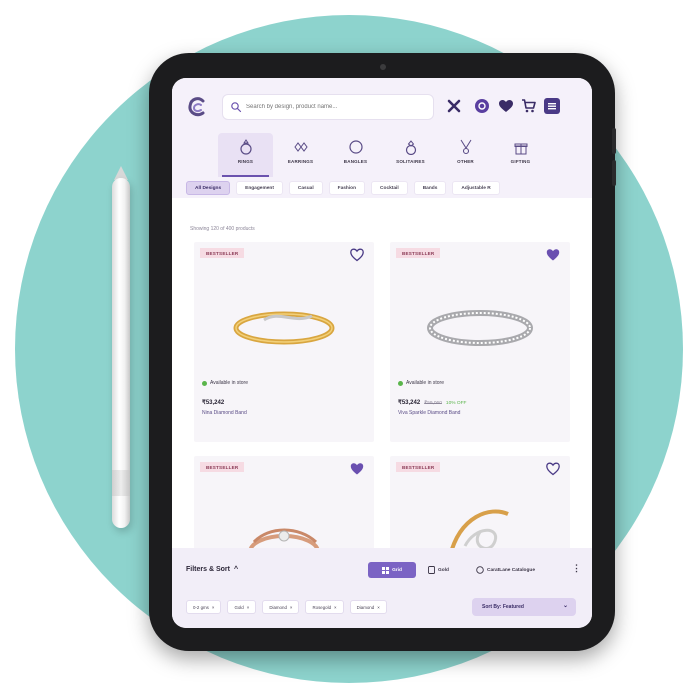  What do you see at coordinates (197, 107) in the screenshot?
I see `brand-logo-icon` at bounding box center [197, 107].